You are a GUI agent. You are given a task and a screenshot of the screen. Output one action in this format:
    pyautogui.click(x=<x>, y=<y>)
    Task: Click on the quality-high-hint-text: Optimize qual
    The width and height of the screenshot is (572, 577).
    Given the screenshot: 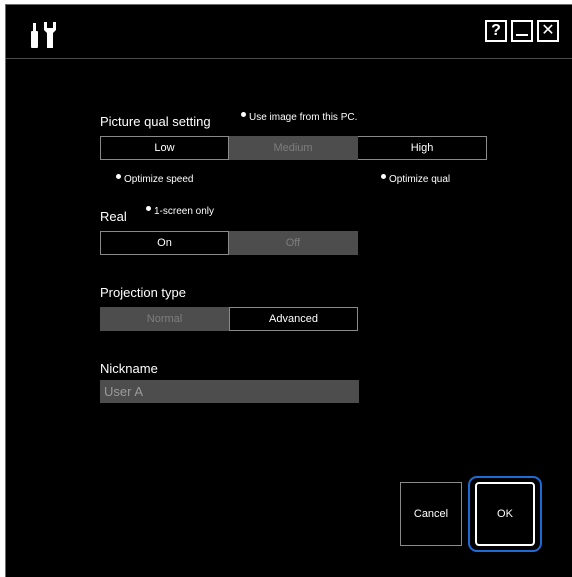 What is the action you would take?
    pyautogui.click(x=420, y=179)
    